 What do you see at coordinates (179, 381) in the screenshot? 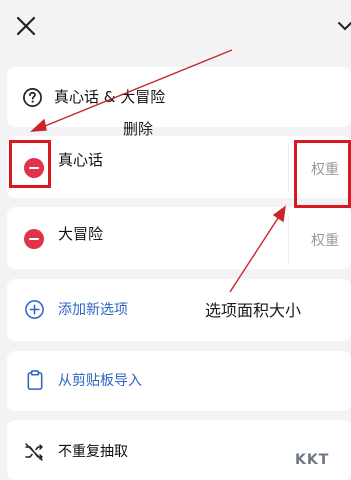
I see `paste-import-button: 从剪贴板导入` at bounding box center [179, 381].